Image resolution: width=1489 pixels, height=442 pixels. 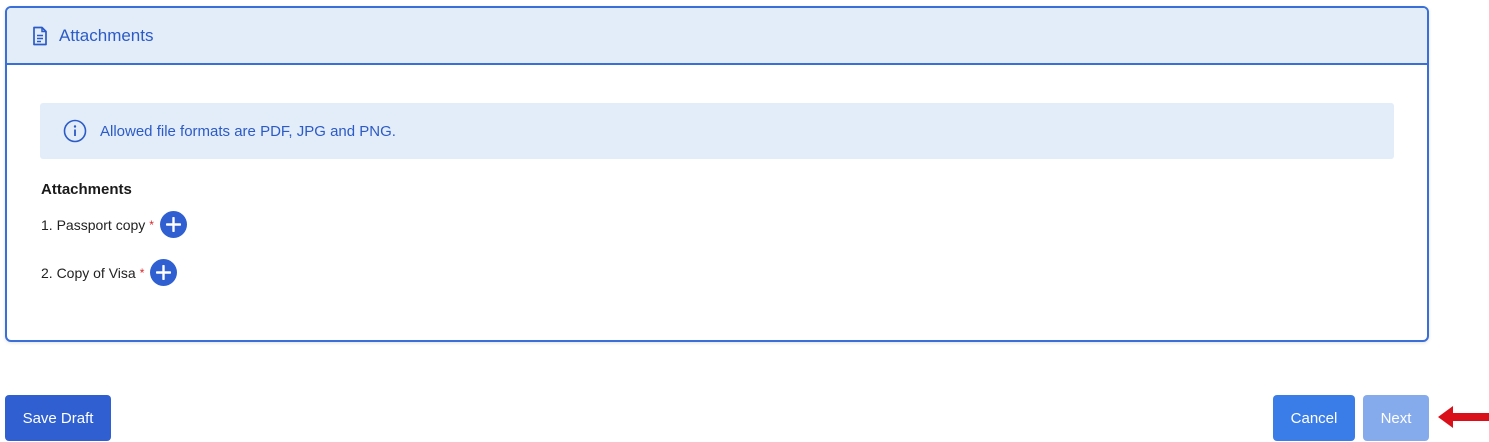 I want to click on attachment-item-passport: 1. Passport copy *, so click(x=114, y=224).